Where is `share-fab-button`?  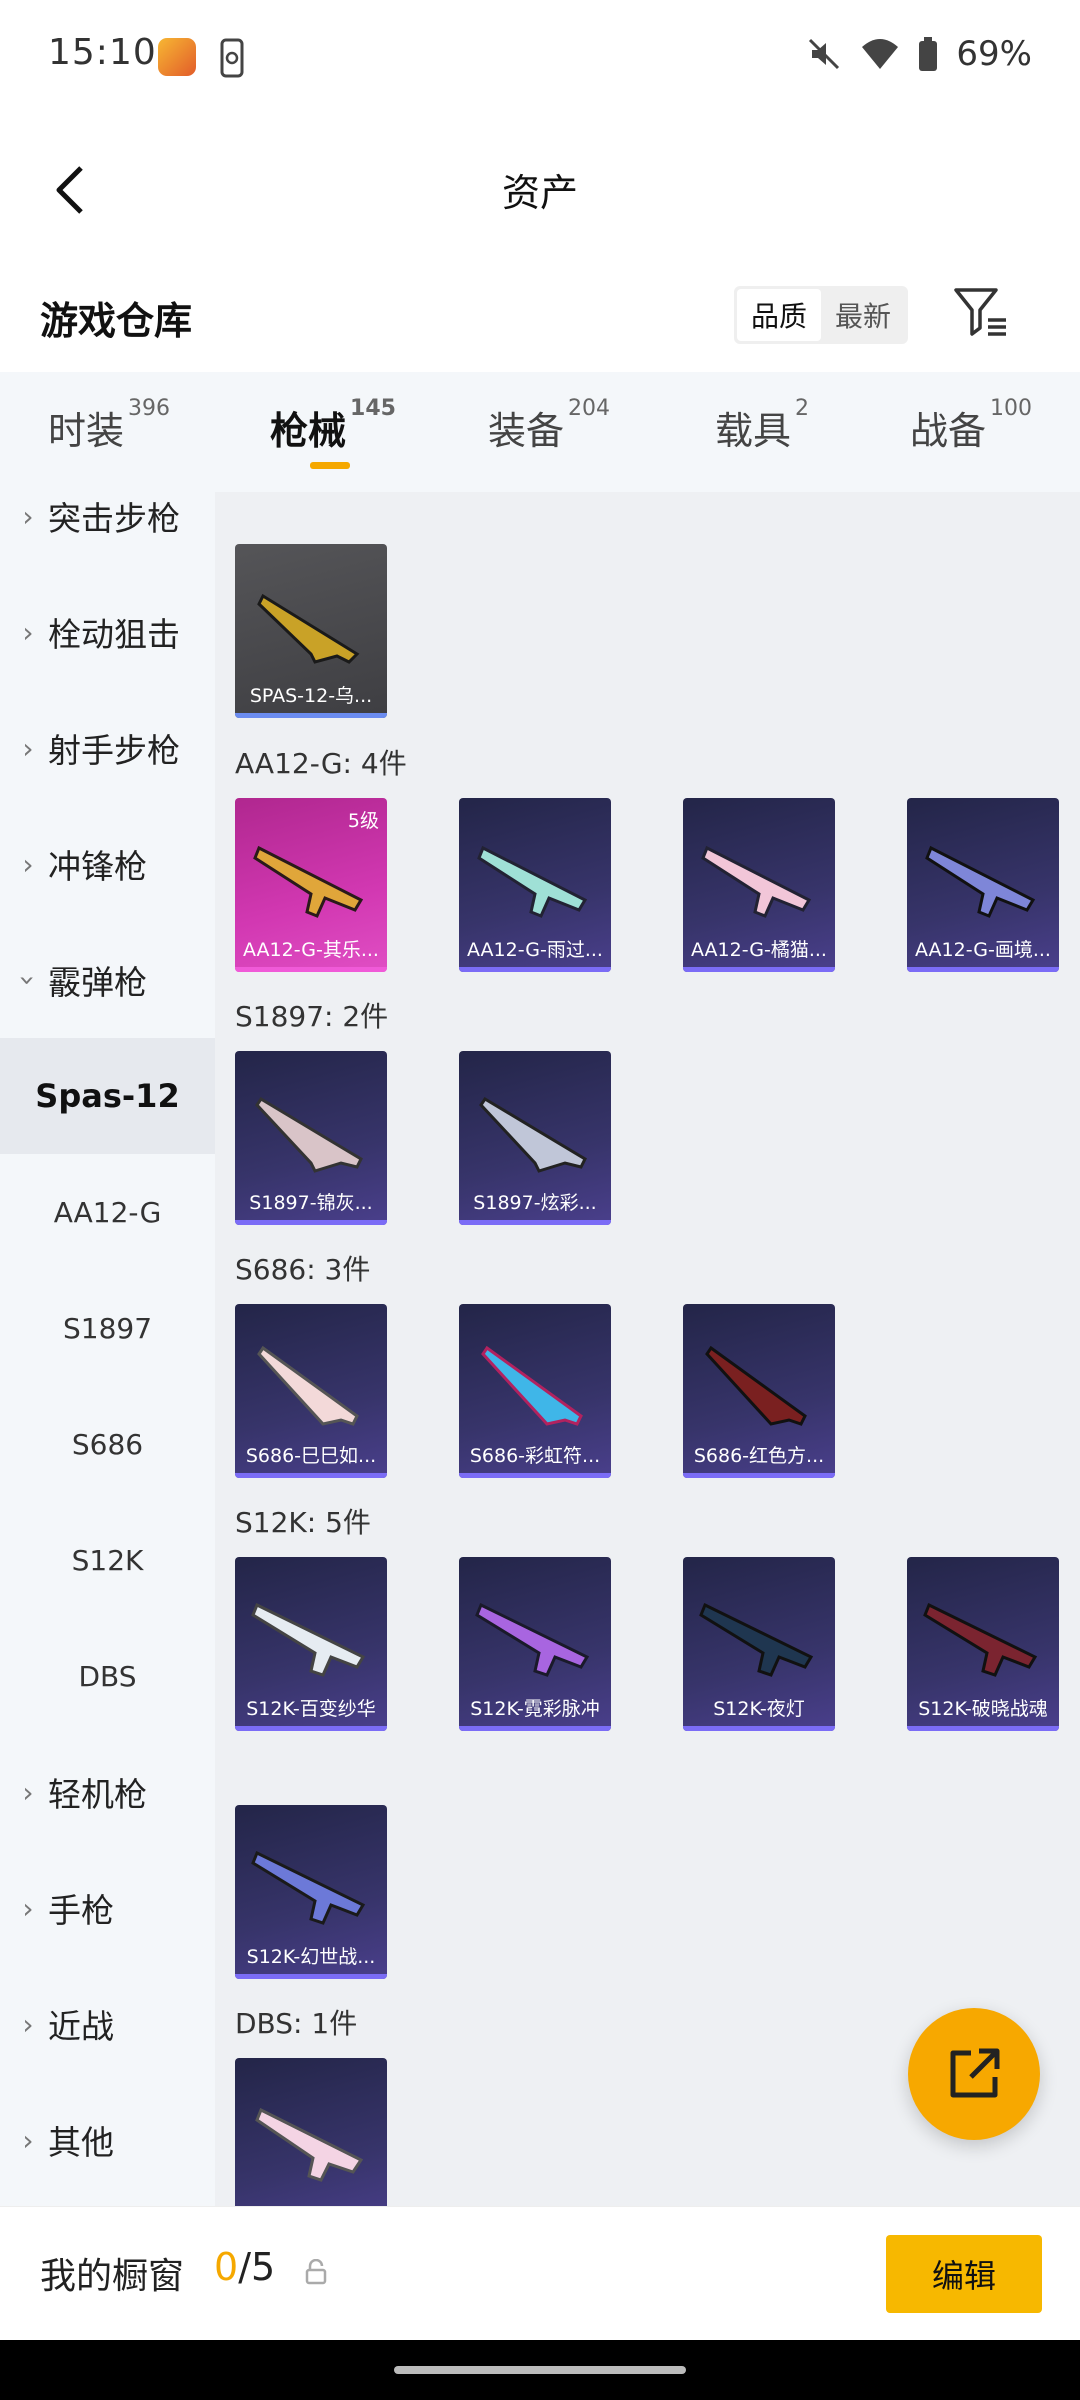
share-fab-button is located at coordinates (974, 2074).